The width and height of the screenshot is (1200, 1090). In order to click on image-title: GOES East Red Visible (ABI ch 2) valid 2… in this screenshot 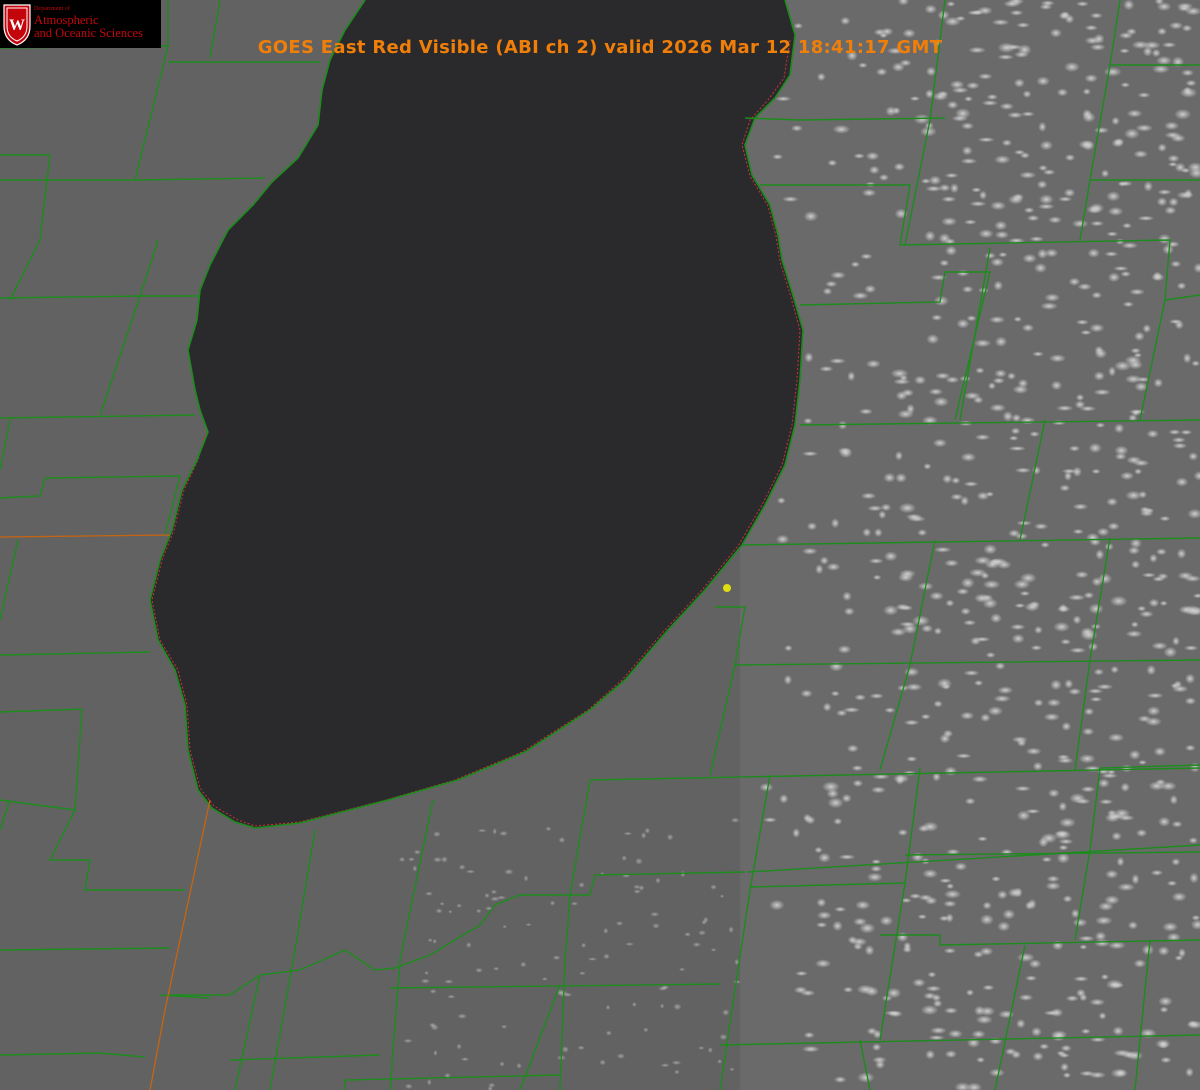, I will do `click(600, 47)`.